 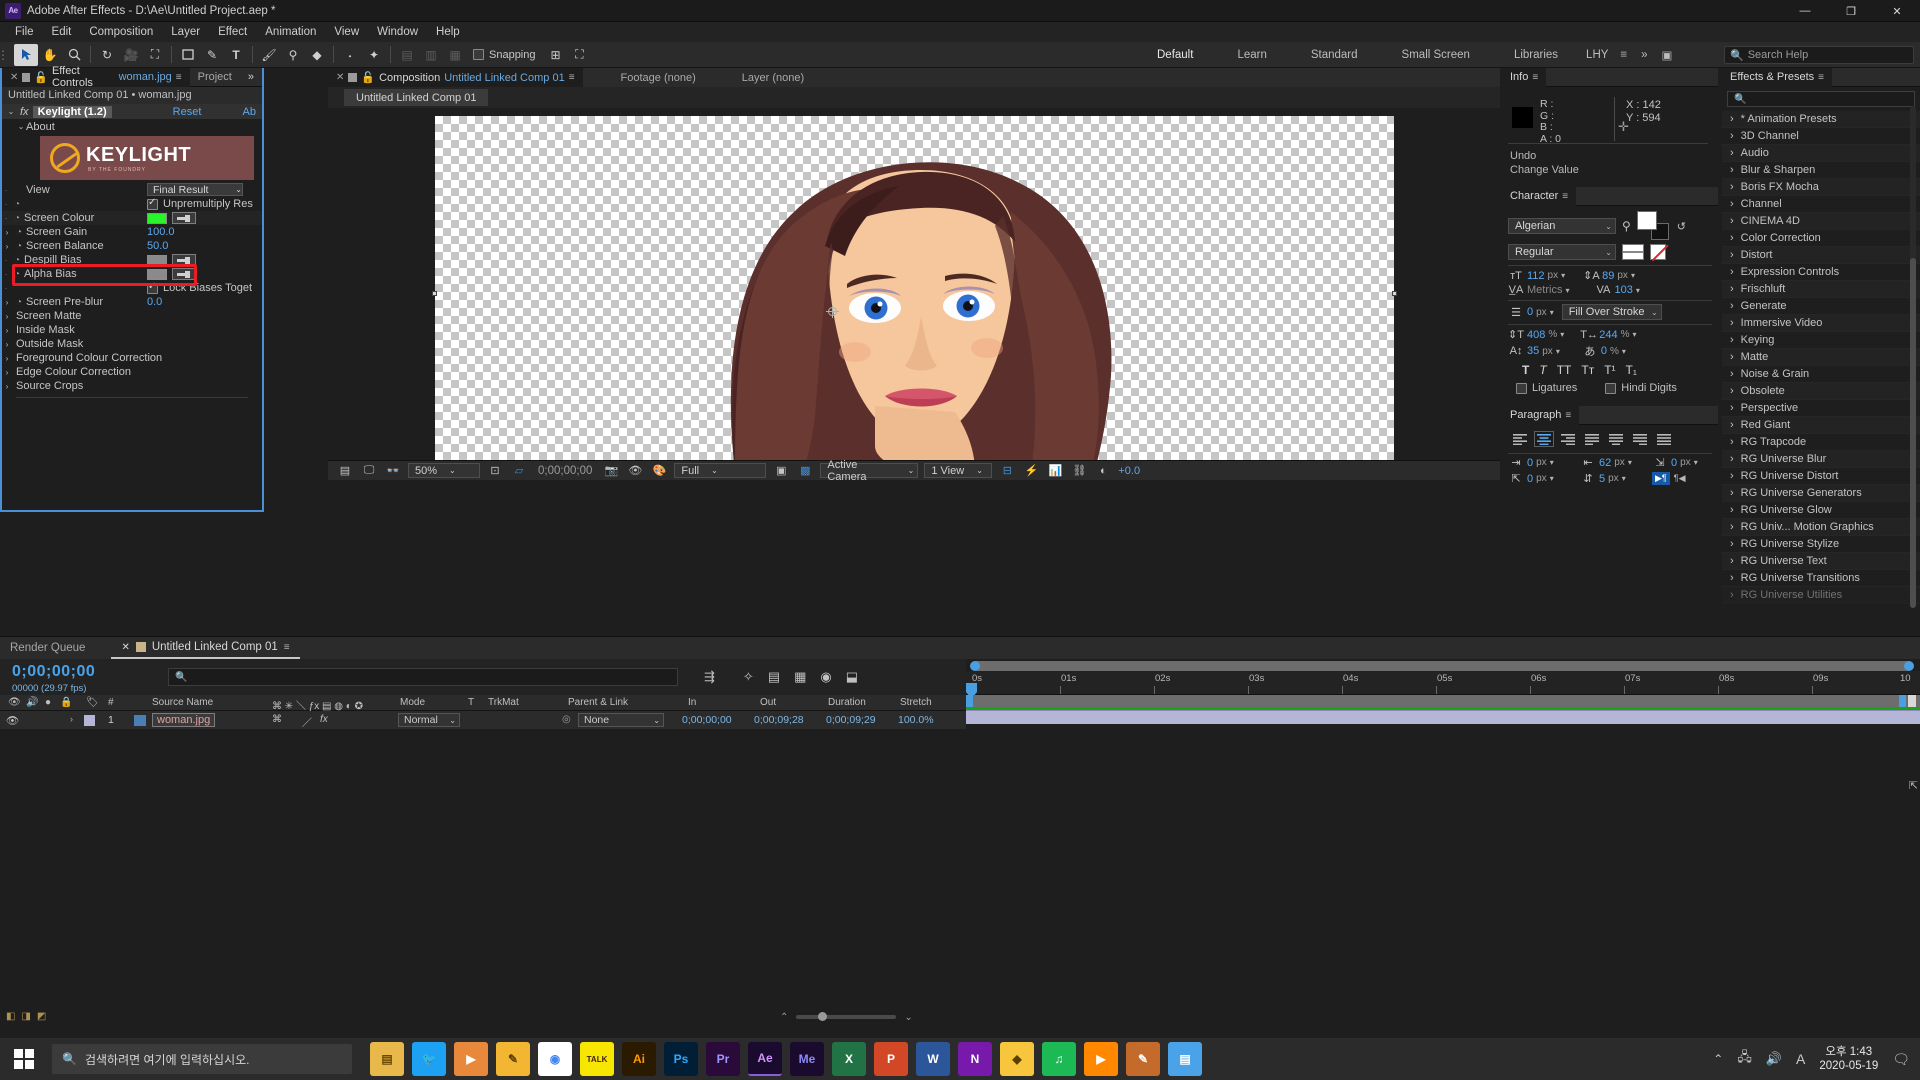 What do you see at coordinates (1534, 351) in the screenshot?
I see `baseline-shift-field: A↕ 35 px ▾` at bounding box center [1534, 351].